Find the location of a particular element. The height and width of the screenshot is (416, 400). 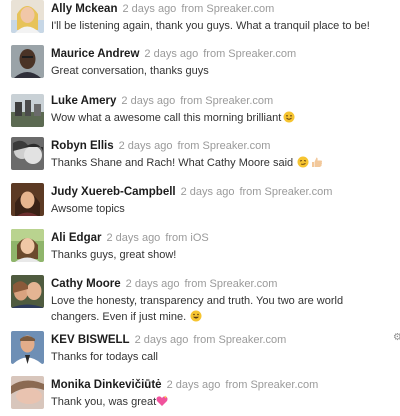

avatar-maurice-andrew is located at coordinates (27, 61).